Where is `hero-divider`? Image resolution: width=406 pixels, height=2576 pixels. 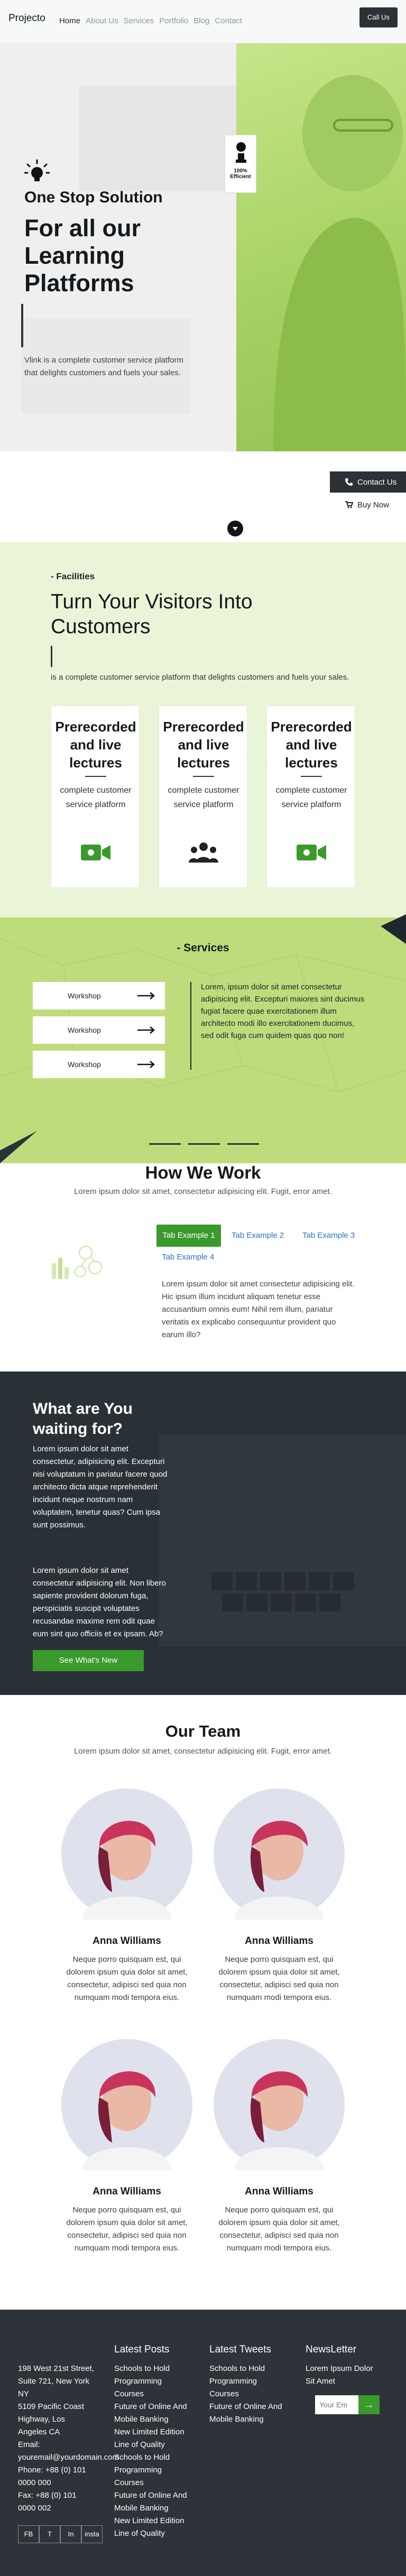 hero-divider is located at coordinates (22, 325).